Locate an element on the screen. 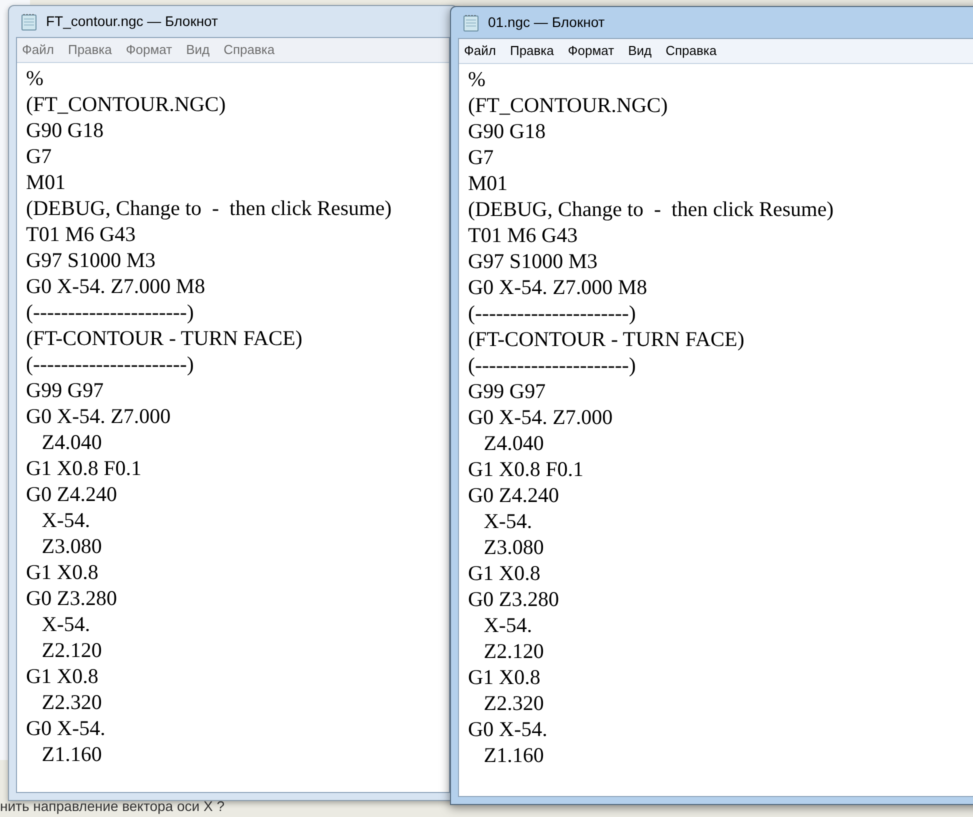 The image size is (973, 817). window-title: 01.ngc — Блокнот is located at coordinates (546, 22).